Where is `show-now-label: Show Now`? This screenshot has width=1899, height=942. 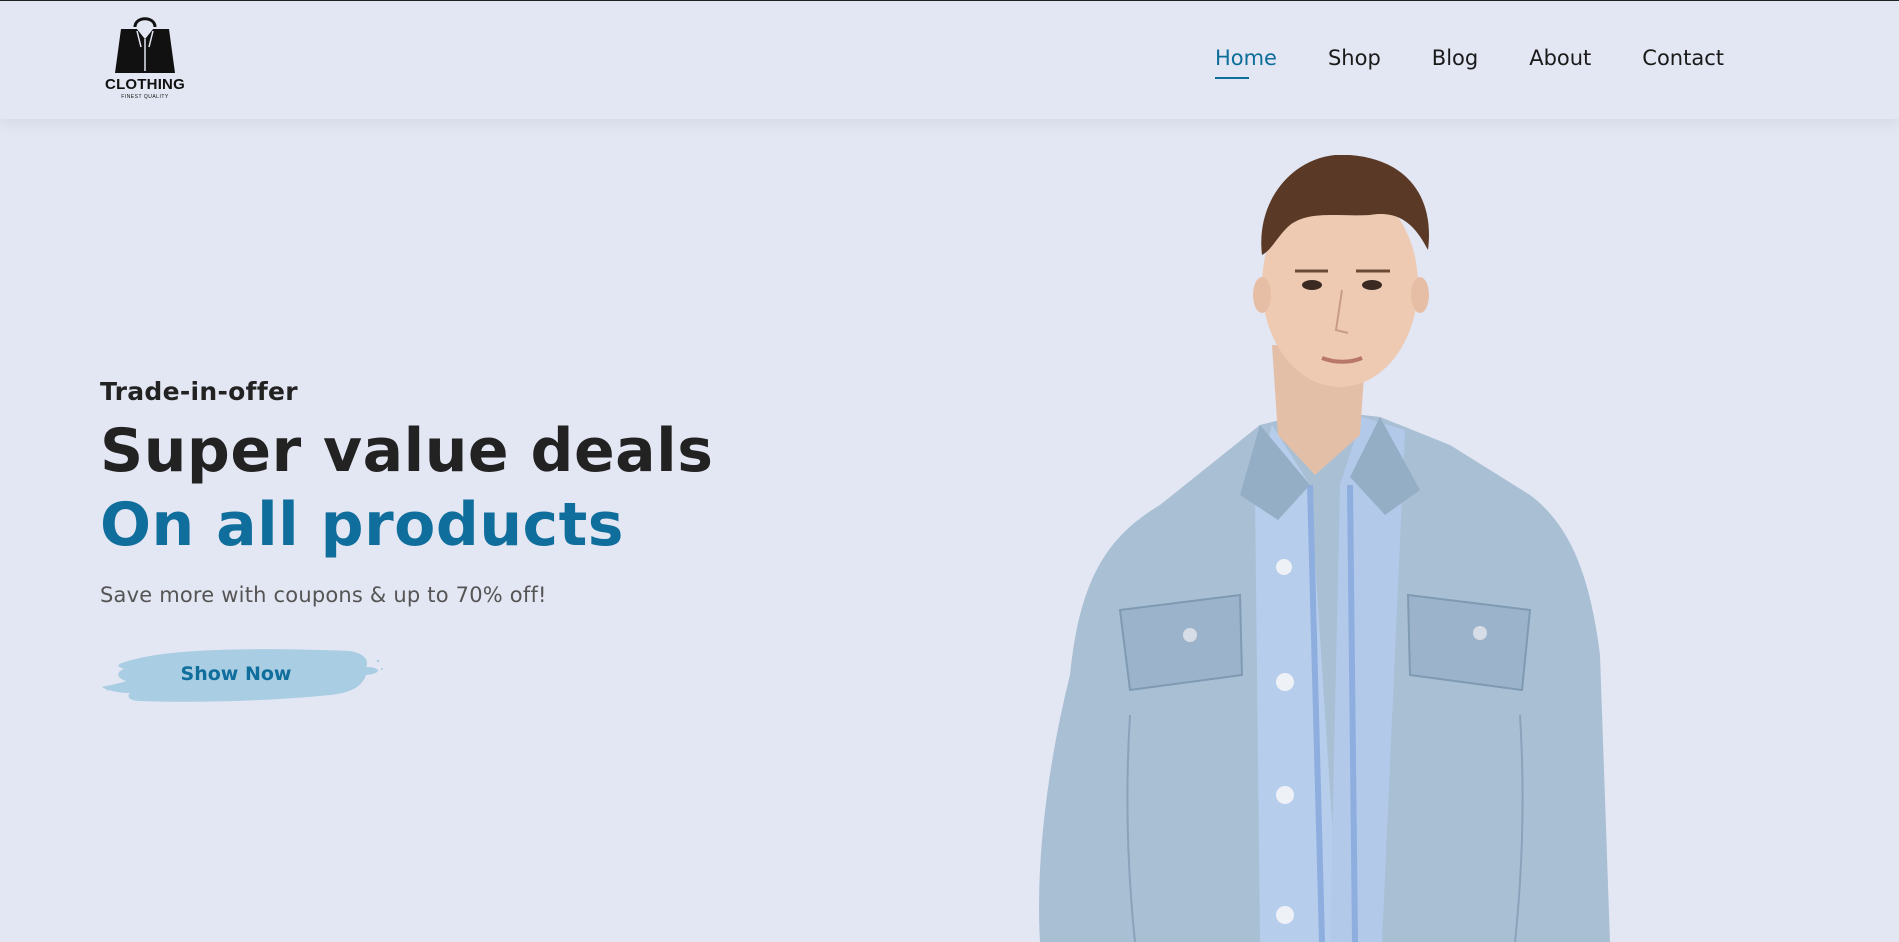
show-now-label: Show Now is located at coordinates (236, 674).